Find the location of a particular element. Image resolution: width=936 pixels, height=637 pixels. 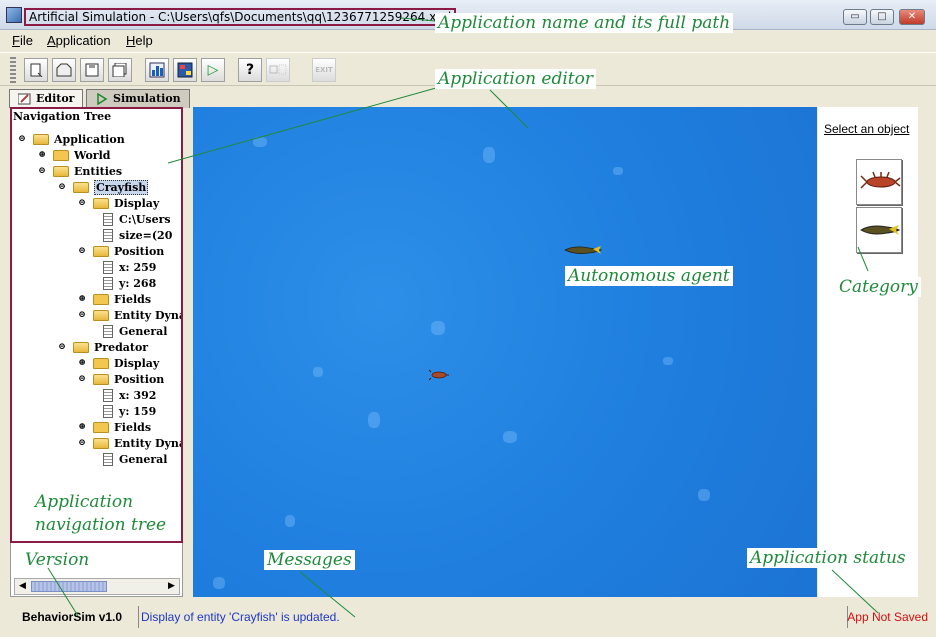

select-object-label: Select an object is located at coordinates (867, 129).